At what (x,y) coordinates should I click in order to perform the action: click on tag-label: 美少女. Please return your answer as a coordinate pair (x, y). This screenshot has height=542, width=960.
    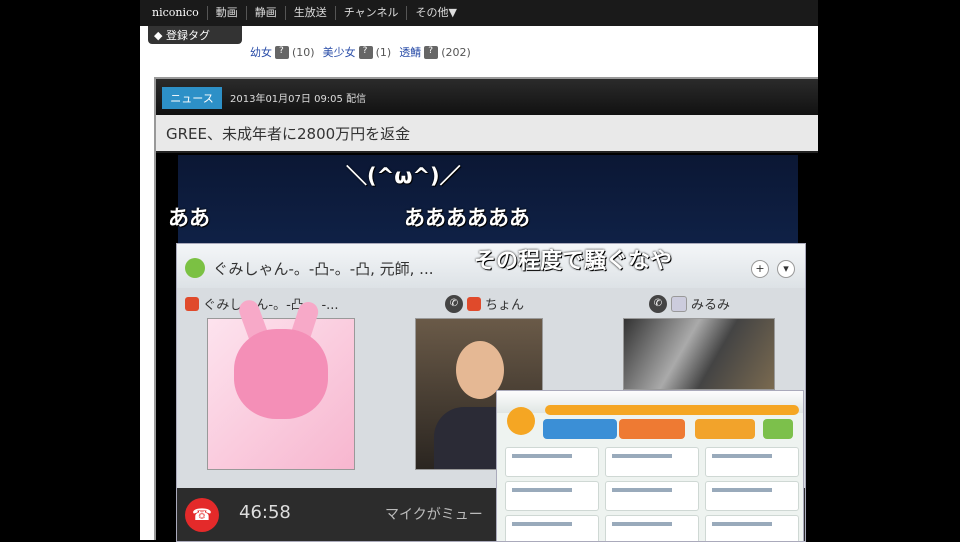
    Looking at the image, I should click on (339, 52).